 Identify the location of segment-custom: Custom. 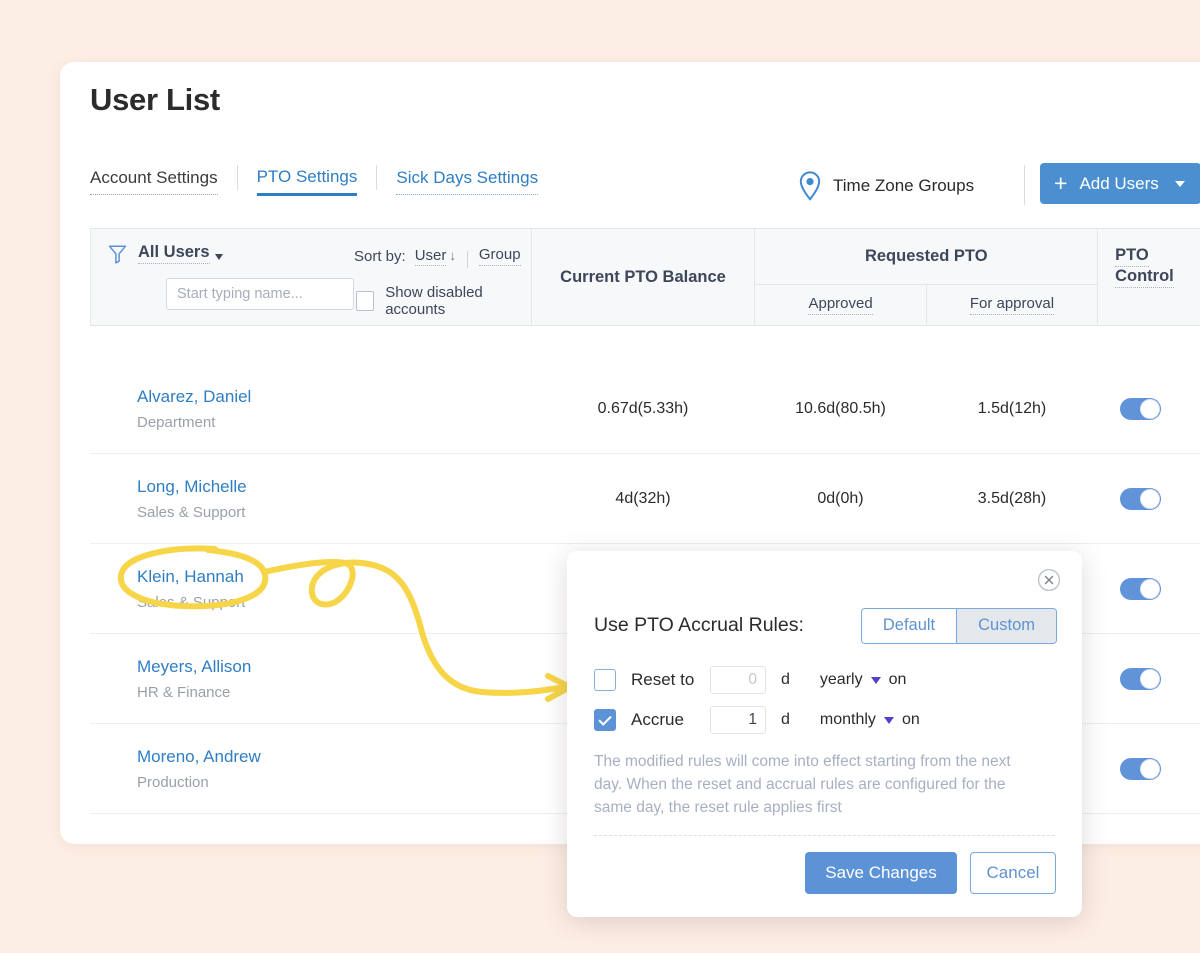
(1006, 626).